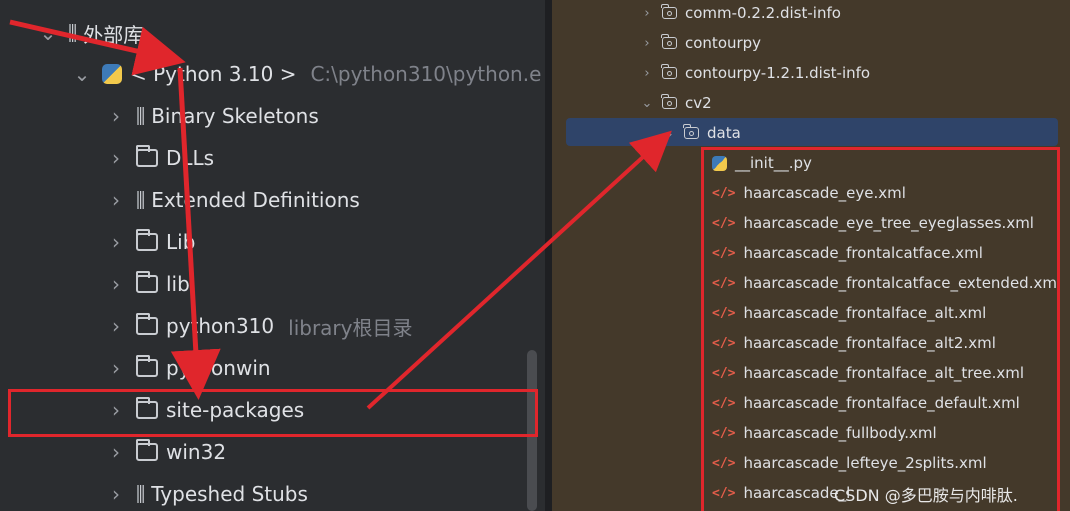 The height and width of the screenshot is (511, 1070). Describe the element at coordinates (195, 233) in the screenshot. I see `arrow-to-site-packages` at that location.